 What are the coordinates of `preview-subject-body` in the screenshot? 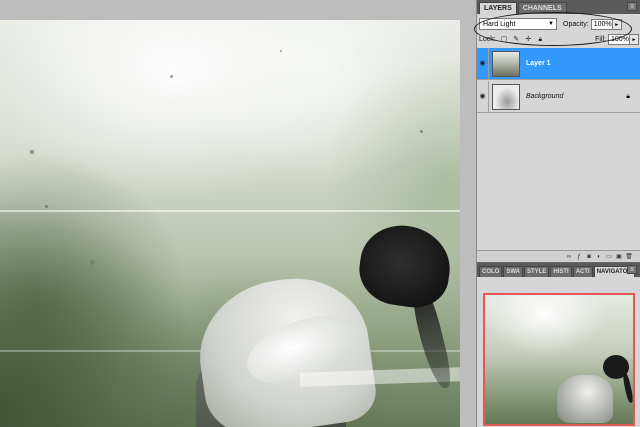 It's located at (585, 399).